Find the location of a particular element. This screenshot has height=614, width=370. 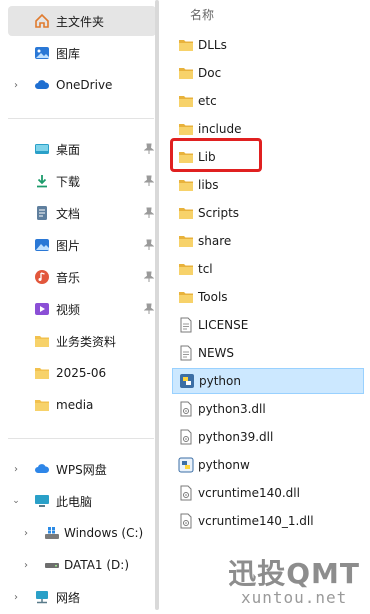

file-name: python39.dll is located at coordinates (236, 437).